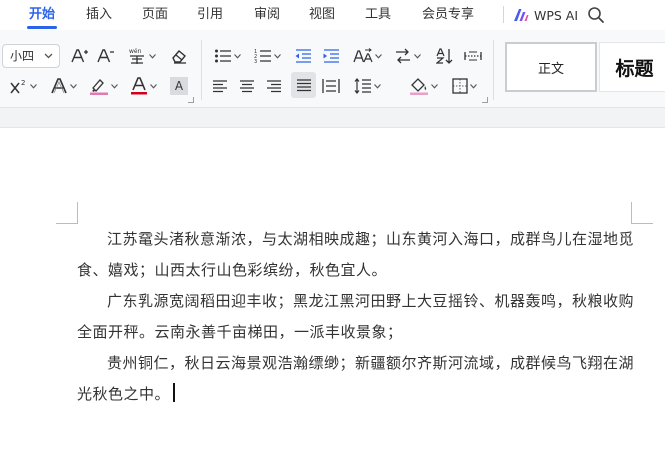 This screenshot has width=665, height=455. I want to click on phonetic-guide-icon: wén, so click(136, 56).